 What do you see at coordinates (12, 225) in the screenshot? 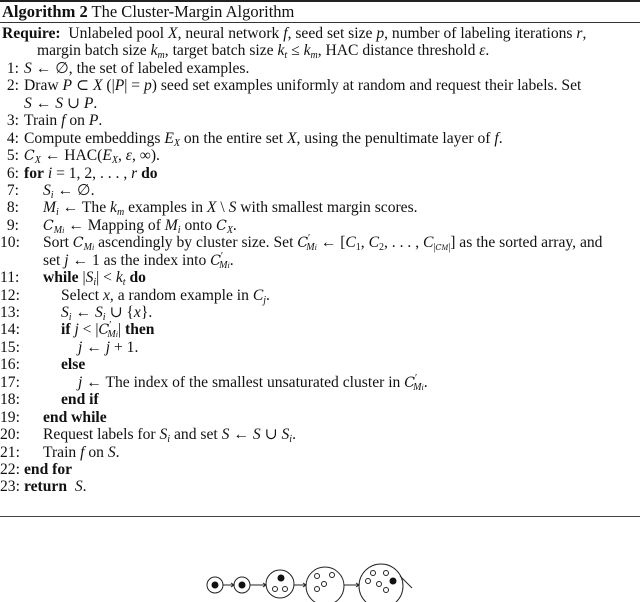
I see `line-number: 9:` at bounding box center [12, 225].